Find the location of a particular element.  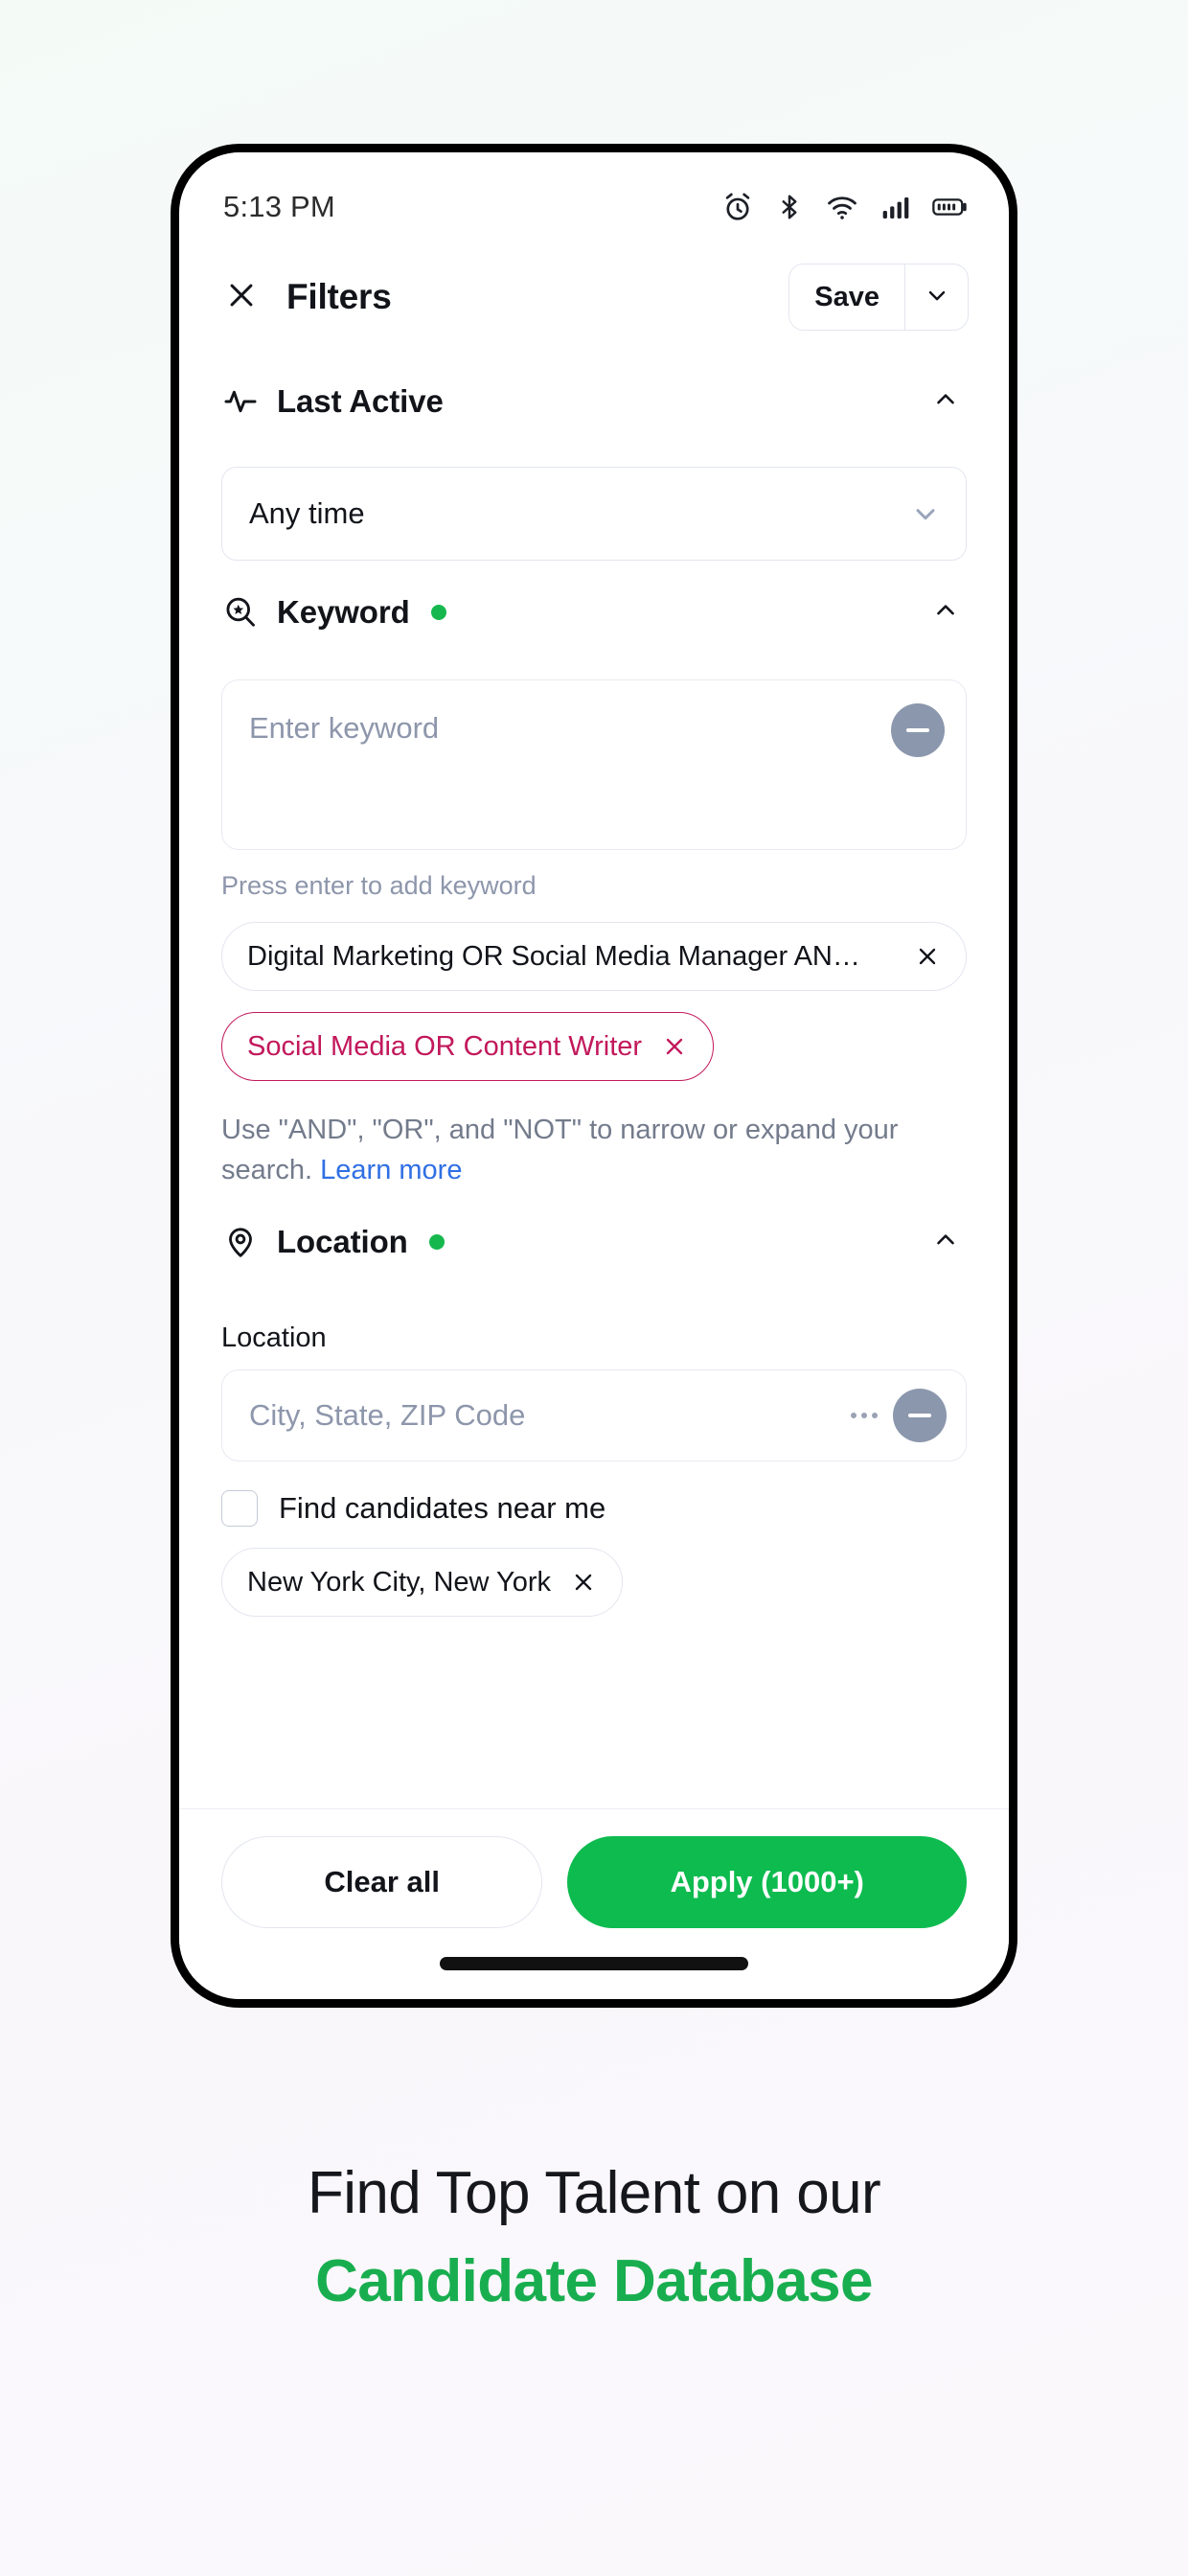

location-field-label: Location is located at coordinates (274, 1338).